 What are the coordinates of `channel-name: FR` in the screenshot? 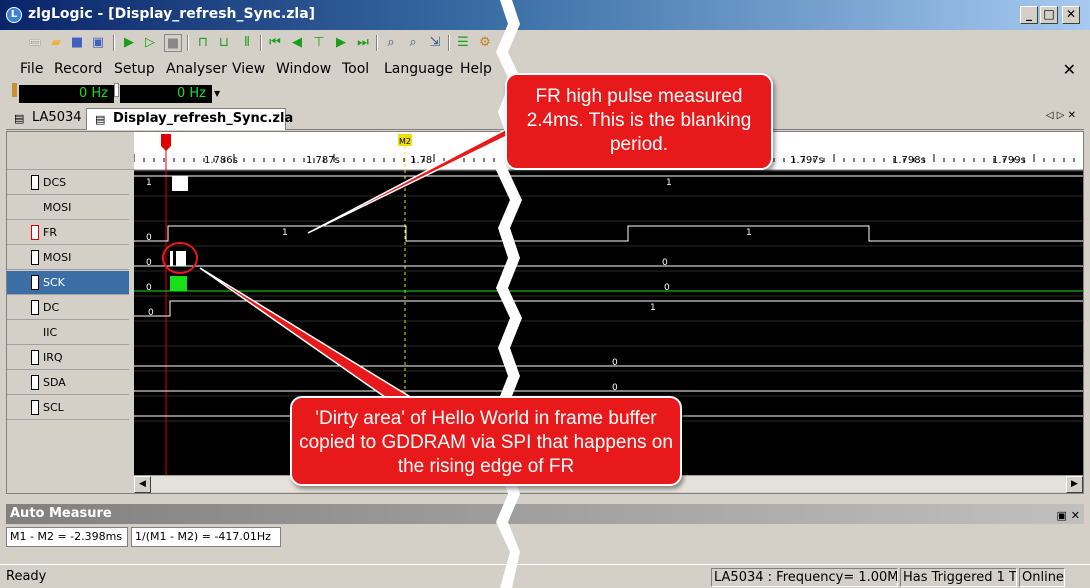 It's located at (50, 232).